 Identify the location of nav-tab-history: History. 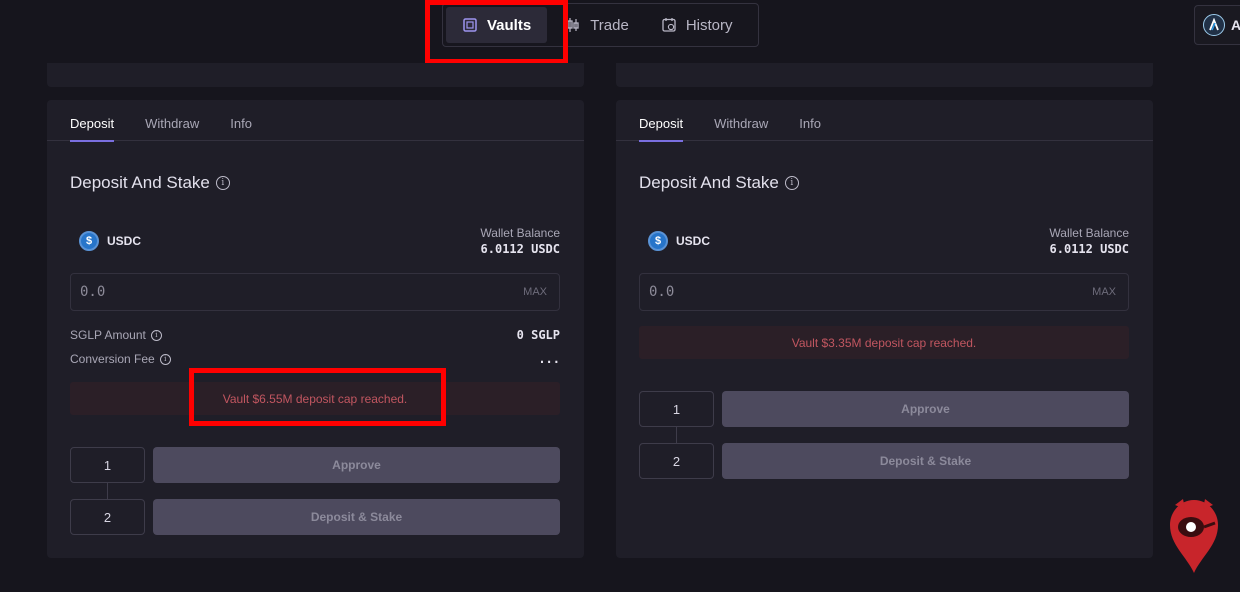
(697, 25).